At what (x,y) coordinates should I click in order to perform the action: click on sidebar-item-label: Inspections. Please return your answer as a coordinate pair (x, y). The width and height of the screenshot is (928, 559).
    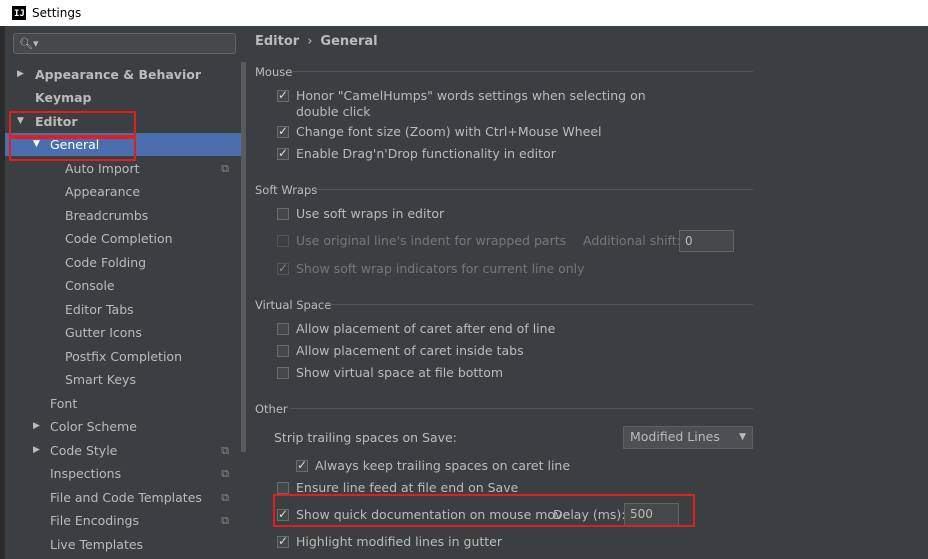
    Looking at the image, I should click on (86, 473).